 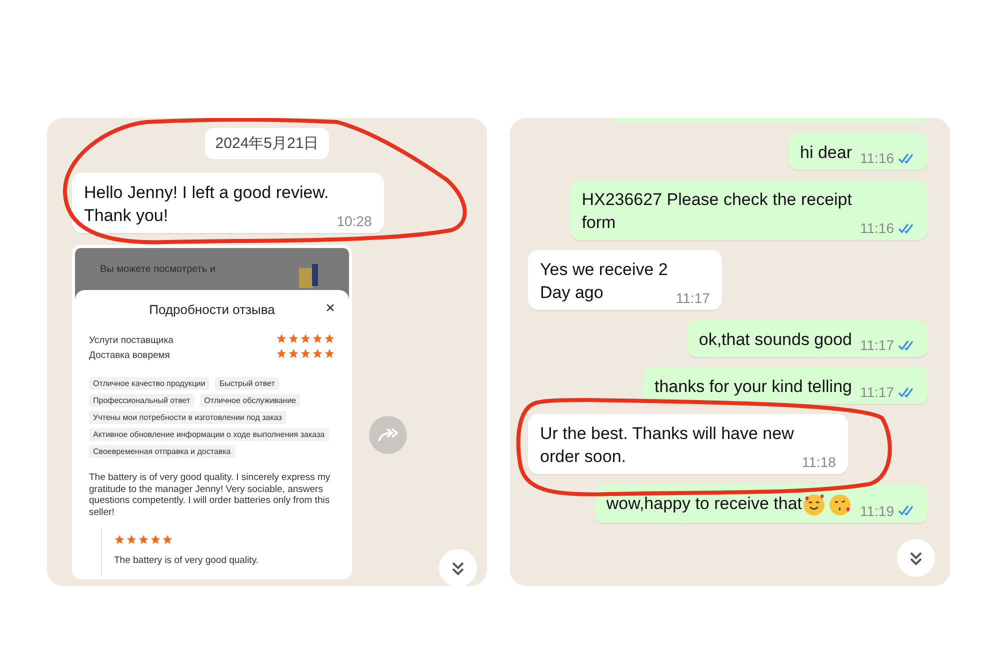 What do you see at coordinates (717, 211) in the screenshot?
I see `message-text: HX236627 Please check the receipt form` at bounding box center [717, 211].